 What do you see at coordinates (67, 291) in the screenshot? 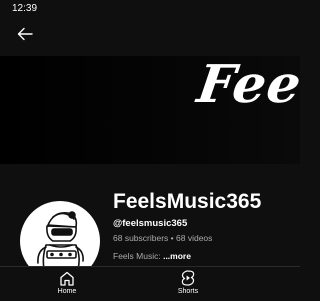
I see `nav-label-home: Home` at bounding box center [67, 291].